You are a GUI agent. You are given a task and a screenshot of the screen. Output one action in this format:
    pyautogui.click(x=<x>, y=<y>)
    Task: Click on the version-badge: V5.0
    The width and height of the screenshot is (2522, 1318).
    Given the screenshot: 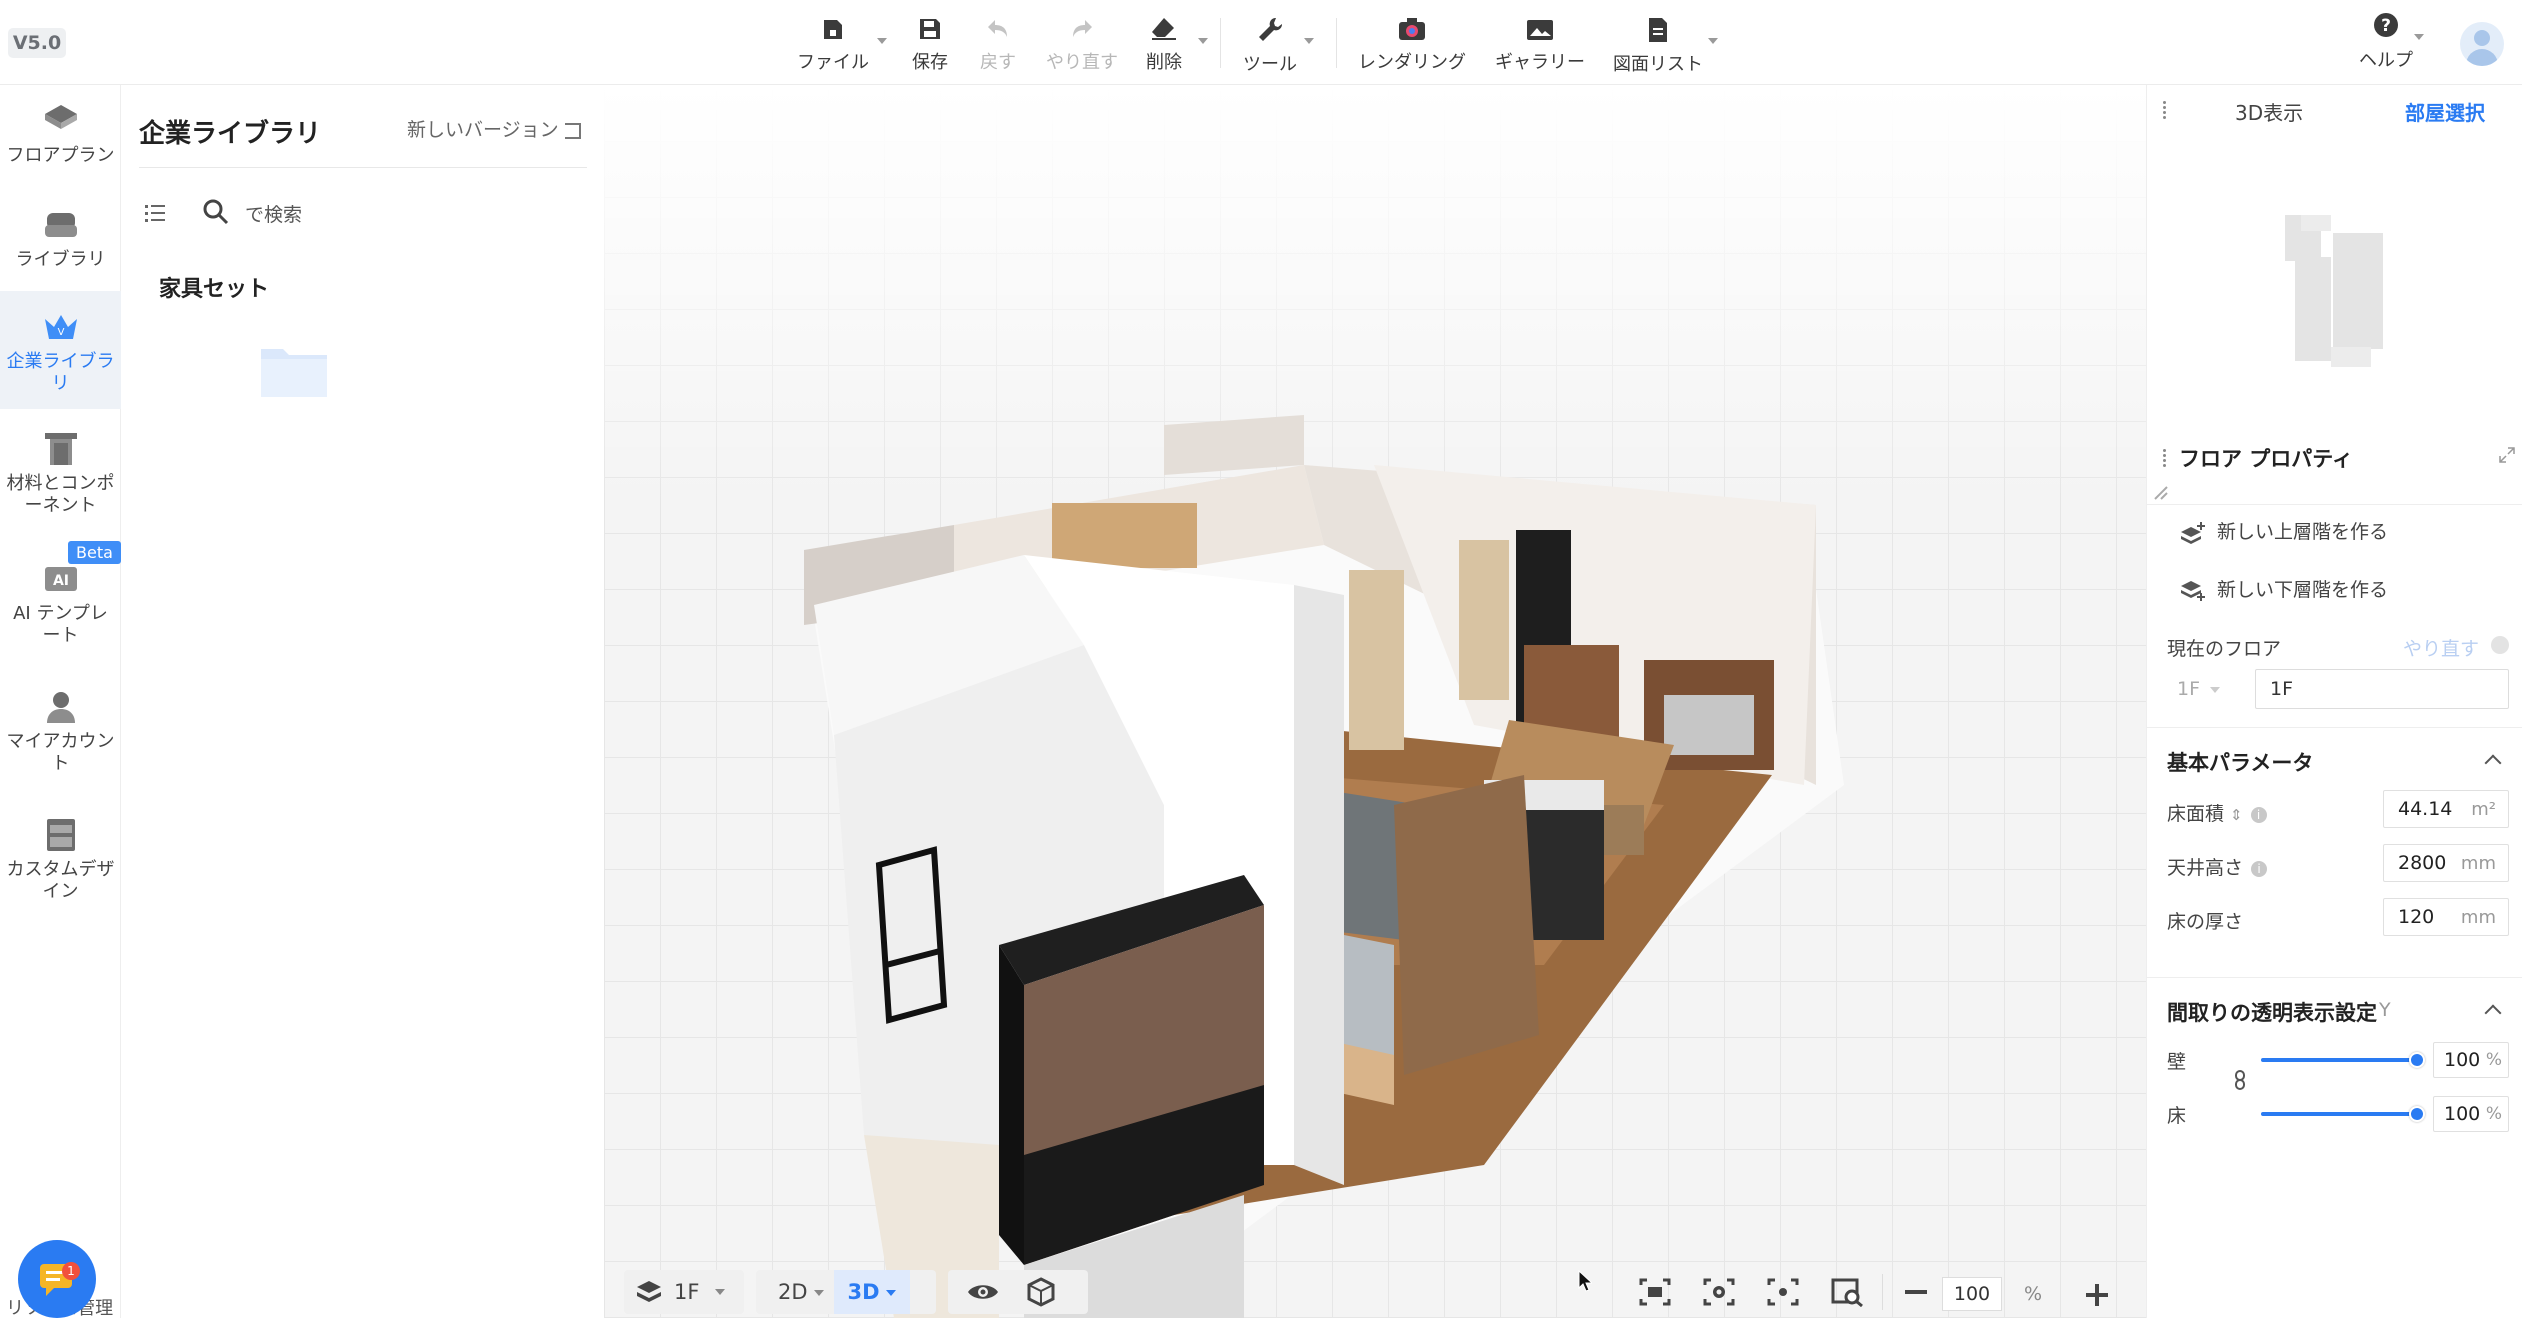 What is the action you would take?
    pyautogui.click(x=37, y=43)
    